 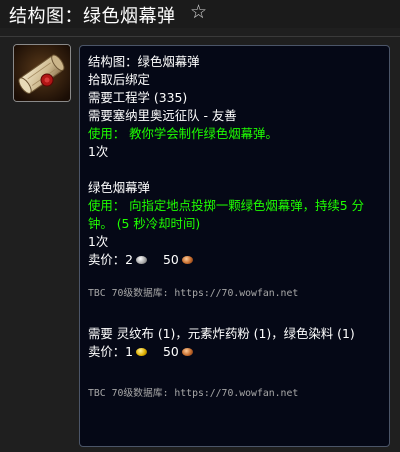 I want to click on product-sell-price: 卖价：2 50, so click(x=238, y=260).